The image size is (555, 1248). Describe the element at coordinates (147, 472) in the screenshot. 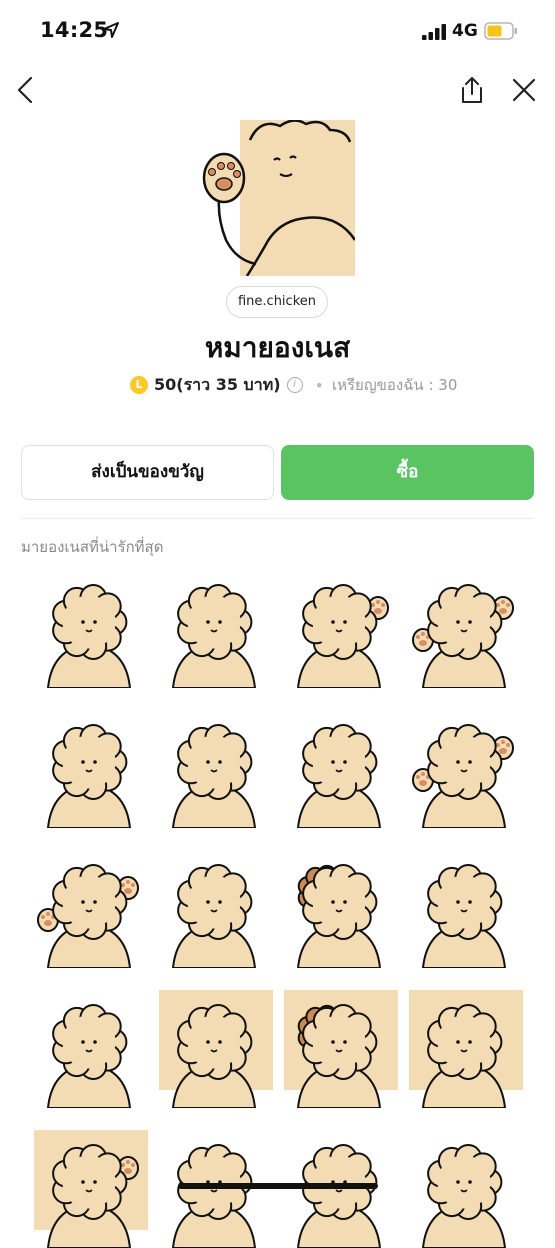

I see `send-gift-button: ส่งเป็นของขวัญ` at that location.